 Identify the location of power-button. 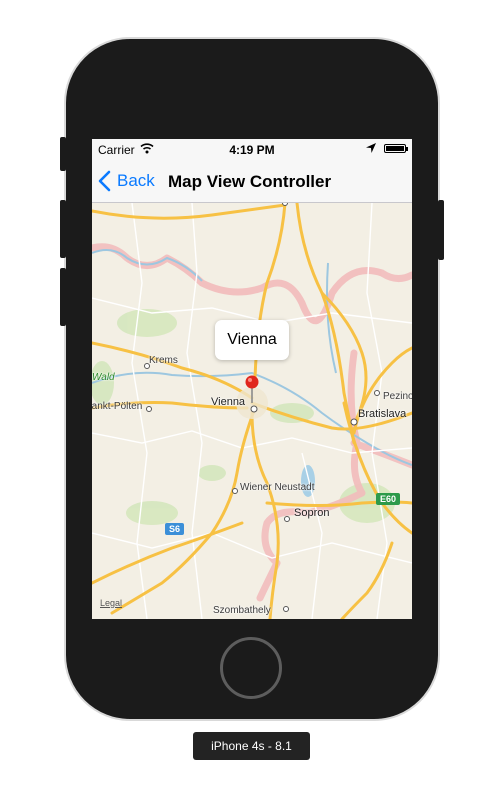
(441, 230).